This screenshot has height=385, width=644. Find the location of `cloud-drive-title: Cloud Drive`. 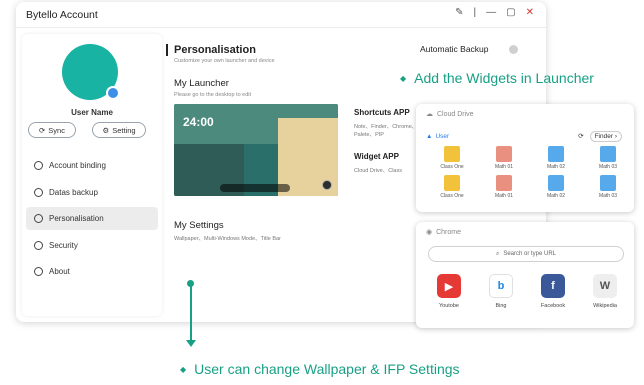

cloud-drive-title: Cloud Drive is located at coordinates (455, 114).